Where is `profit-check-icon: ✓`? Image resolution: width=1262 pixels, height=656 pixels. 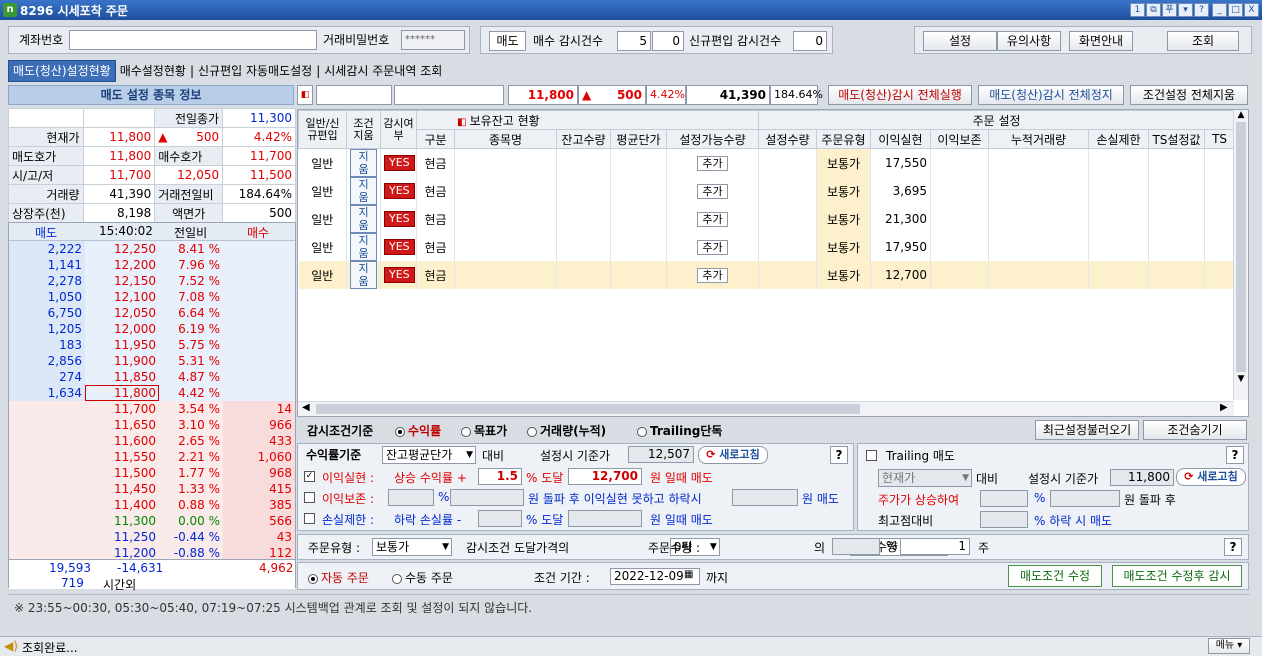
profit-check-icon: ✓ is located at coordinates (309, 476).